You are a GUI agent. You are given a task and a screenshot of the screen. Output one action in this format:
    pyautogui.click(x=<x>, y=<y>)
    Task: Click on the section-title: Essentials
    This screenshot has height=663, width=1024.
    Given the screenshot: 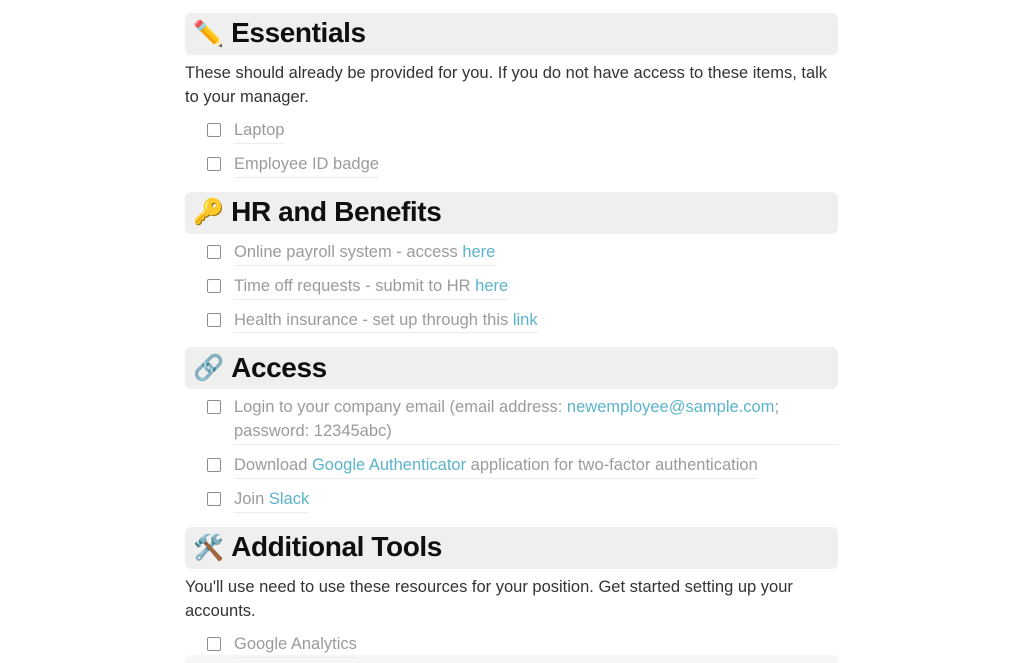 What is the action you would take?
    pyautogui.click(x=298, y=33)
    